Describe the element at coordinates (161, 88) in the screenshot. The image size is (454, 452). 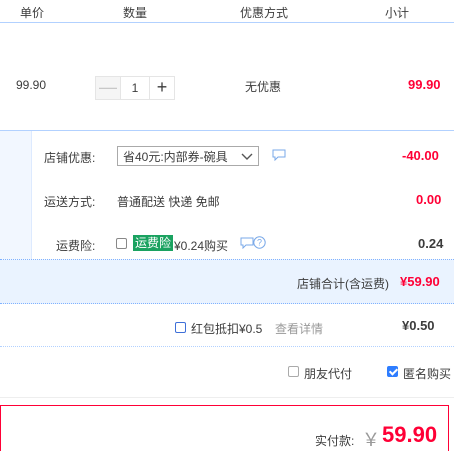
I see `increase-button: +` at that location.